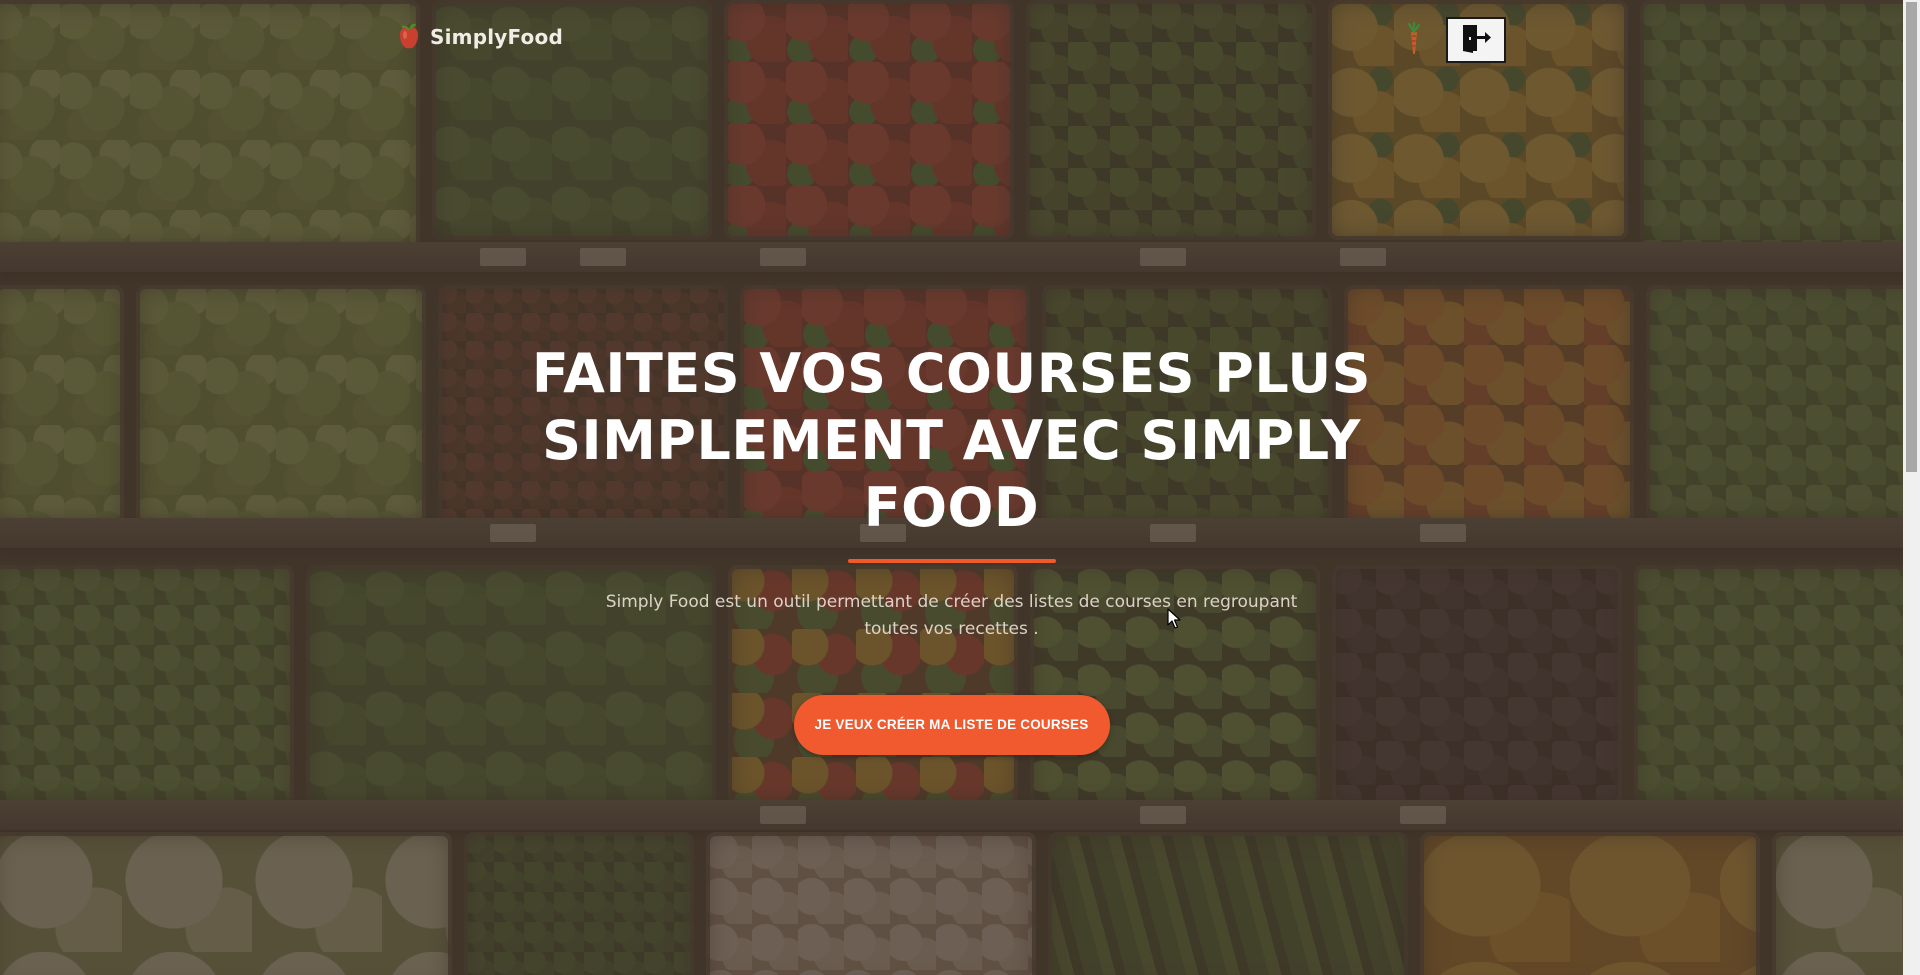 This screenshot has width=1920, height=975. I want to click on hero-title-line2: SIMPLEMENT AVEC SIMPLY FOOD, so click(951, 474).